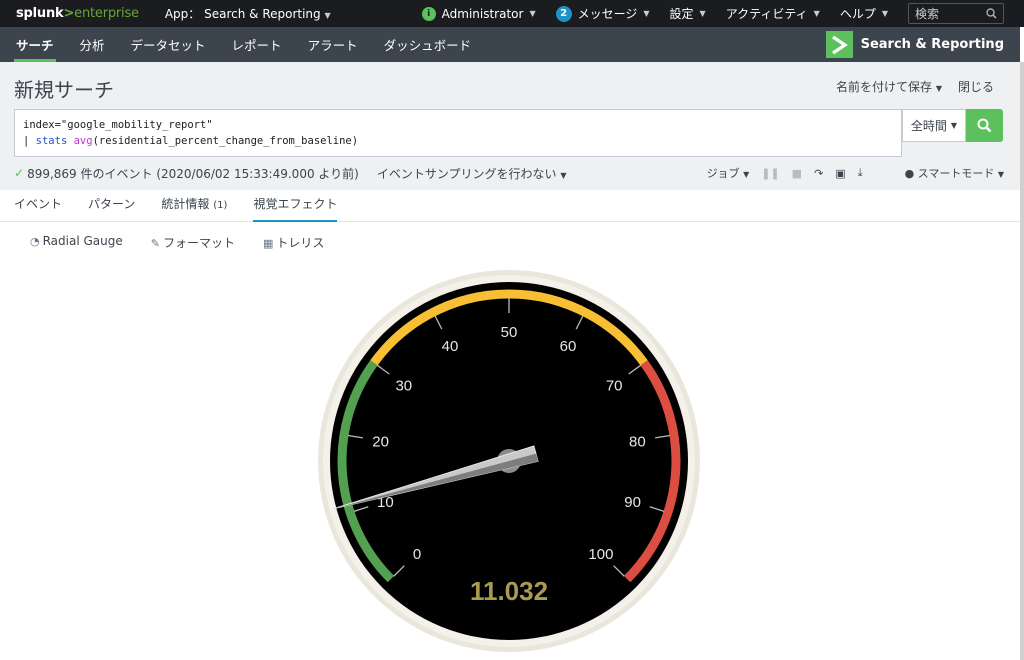 This screenshot has width=1024, height=660. Describe the element at coordinates (35, 44) in the screenshot. I see `app-nav-search: サーチ` at that location.